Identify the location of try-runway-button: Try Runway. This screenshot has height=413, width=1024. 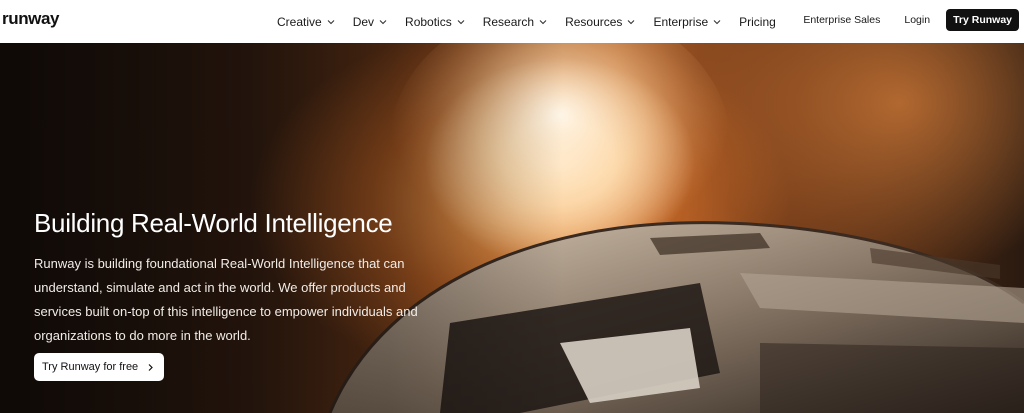
(982, 20).